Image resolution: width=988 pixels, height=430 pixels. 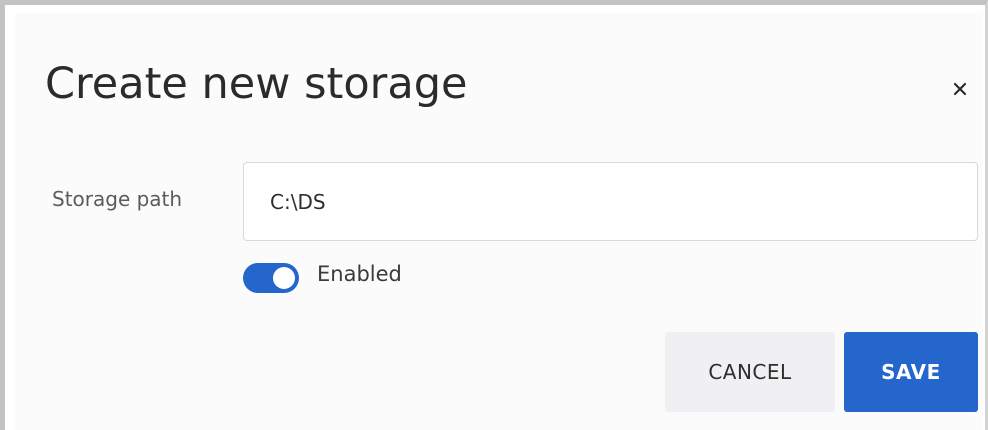 I want to click on toggle-knob, so click(x=284, y=278).